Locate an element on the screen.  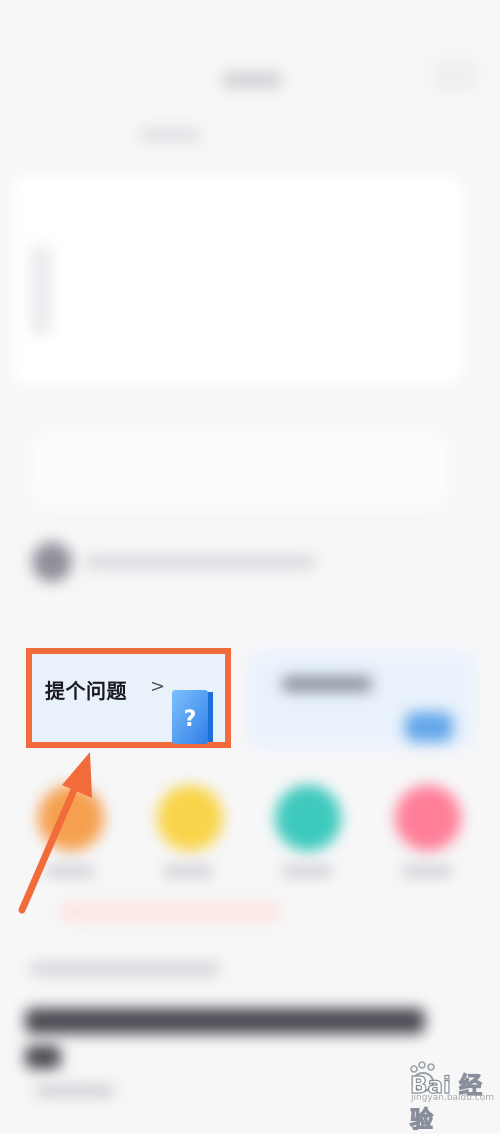
watermark-subtext: jingyan.baidu.com is located at coordinates (453, 1098).